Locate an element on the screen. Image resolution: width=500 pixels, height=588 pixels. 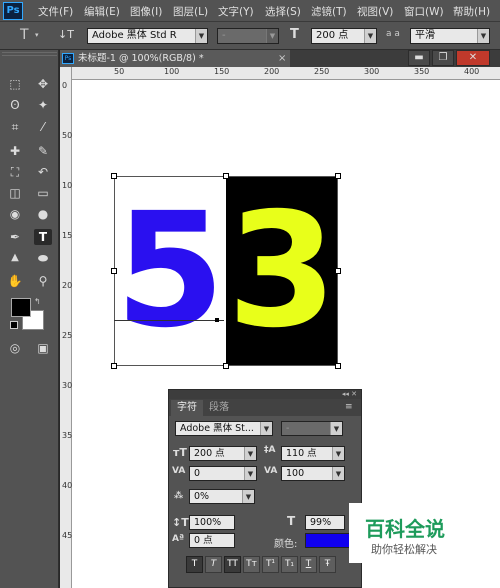
strikethrough-button: Ŧ is located at coordinates (327, 564).